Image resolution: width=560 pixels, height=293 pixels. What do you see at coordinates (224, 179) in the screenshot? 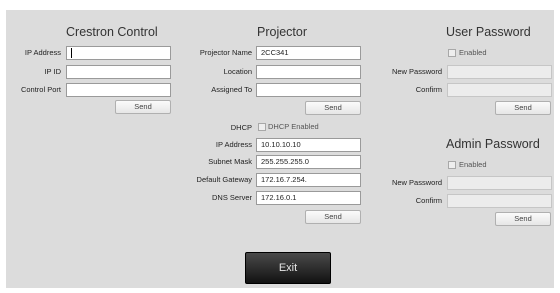
I see `default-gateway-label: Default Gateway` at bounding box center [224, 179].